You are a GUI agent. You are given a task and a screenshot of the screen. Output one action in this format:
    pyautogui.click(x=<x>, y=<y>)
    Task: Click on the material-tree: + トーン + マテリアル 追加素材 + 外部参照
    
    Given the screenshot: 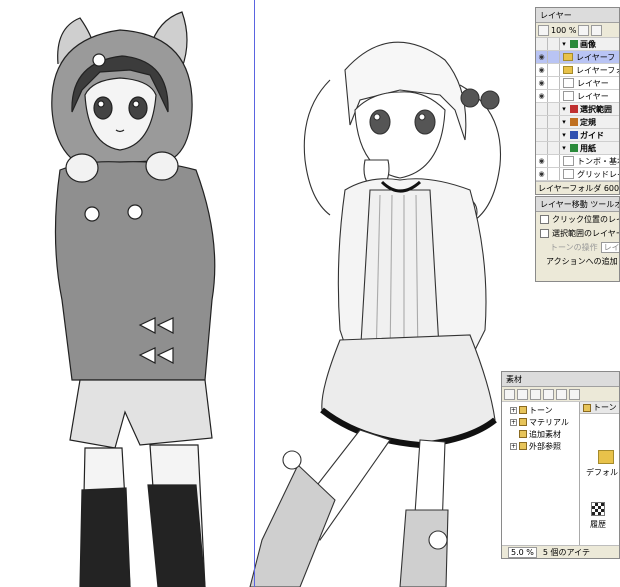 What is the action you would take?
    pyautogui.click(x=541, y=473)
    